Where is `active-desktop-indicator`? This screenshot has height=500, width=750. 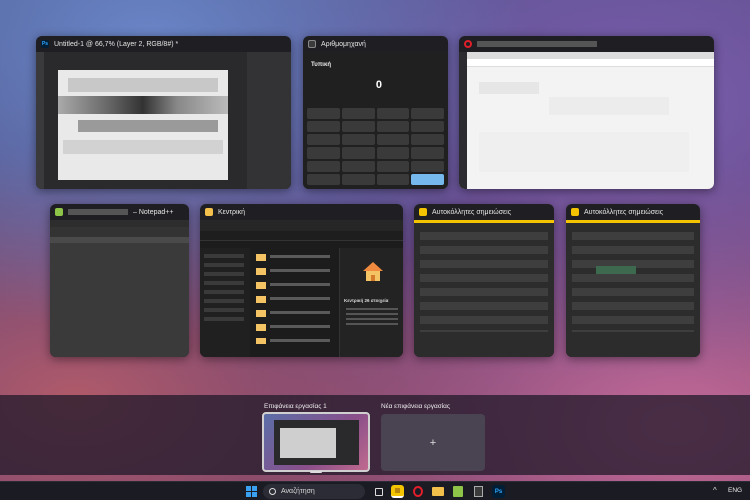 active-desktop-indicator is located at coordinates (316, 472).